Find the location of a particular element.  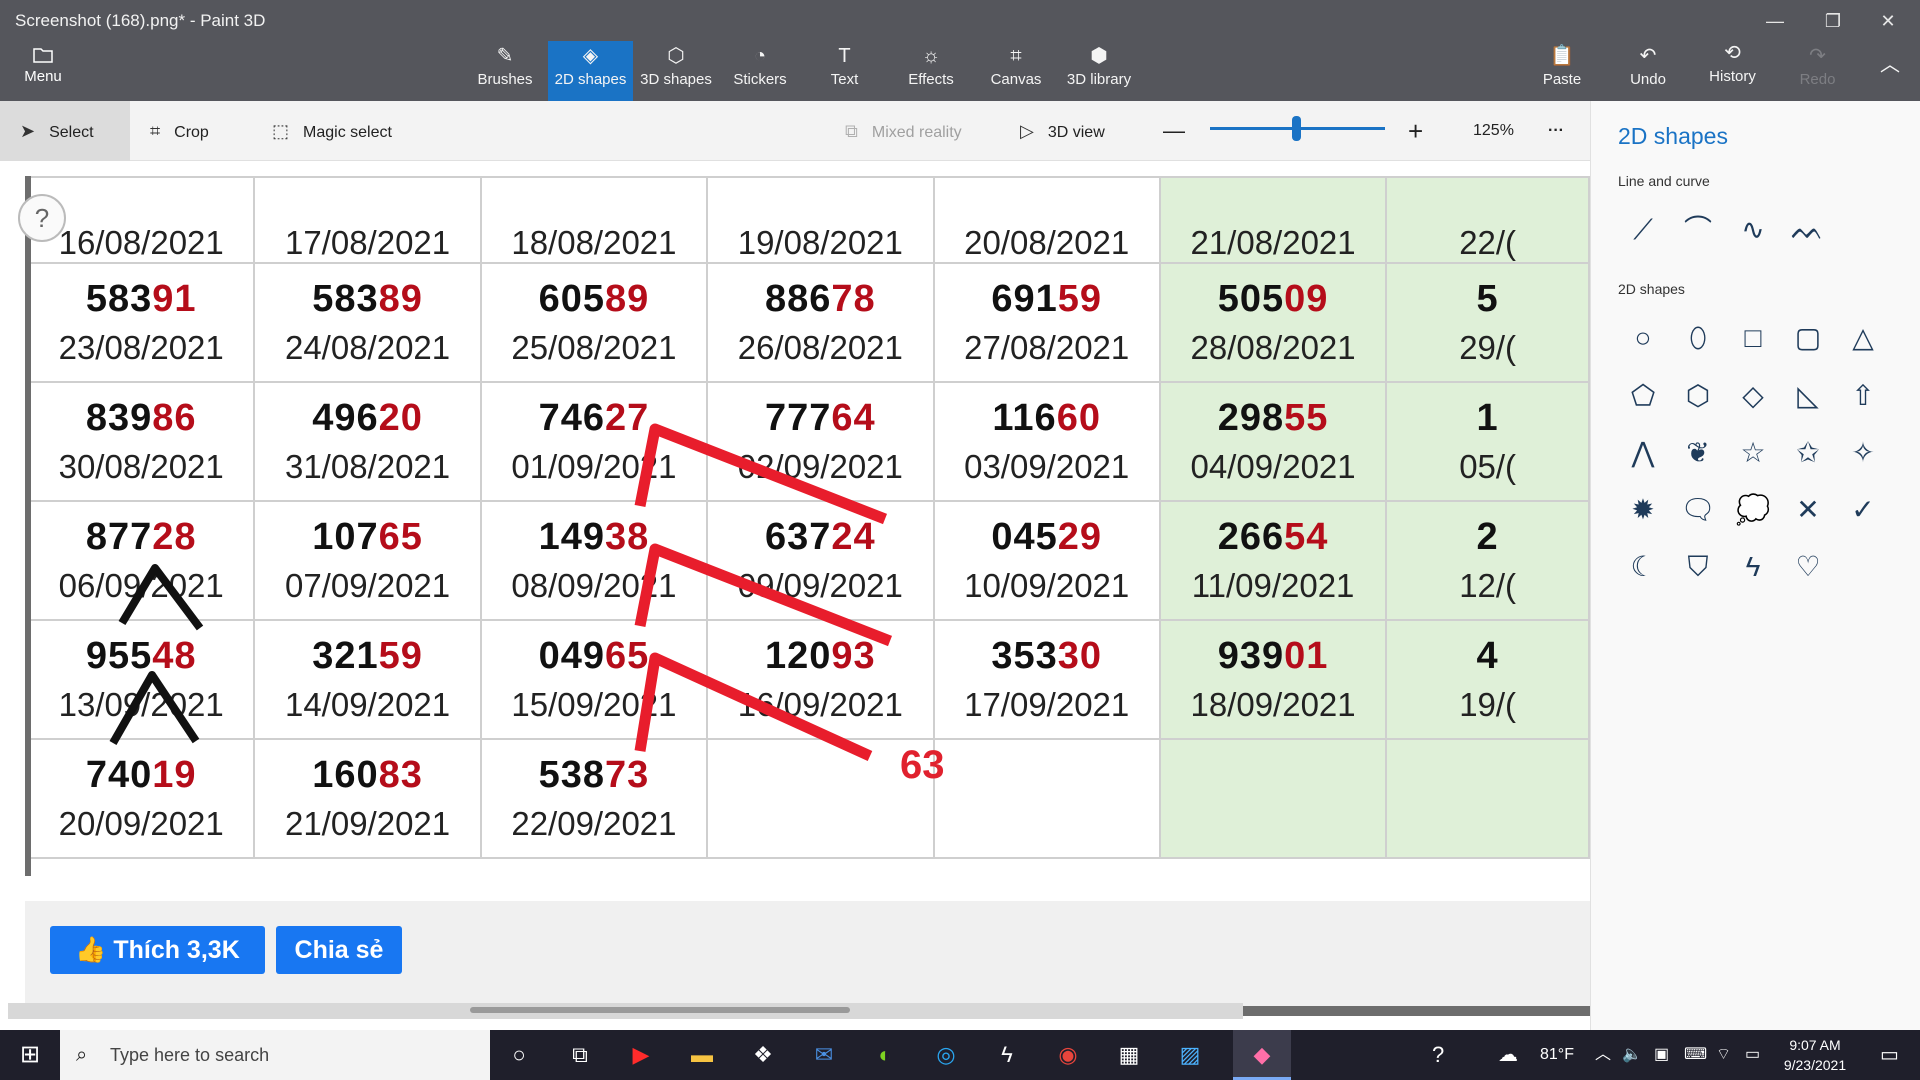

line-icon: ⟋ is located at coordinates (1643, 230).